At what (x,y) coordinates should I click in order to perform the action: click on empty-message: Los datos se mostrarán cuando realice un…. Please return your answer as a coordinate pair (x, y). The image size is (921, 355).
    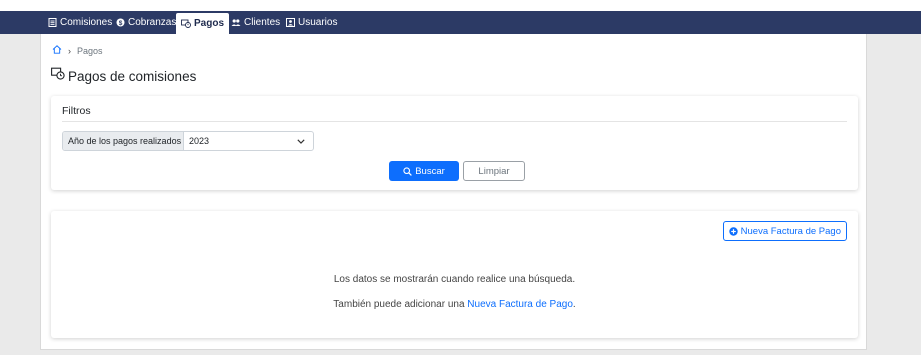
    Looking at the image, I should click on (454, 279).